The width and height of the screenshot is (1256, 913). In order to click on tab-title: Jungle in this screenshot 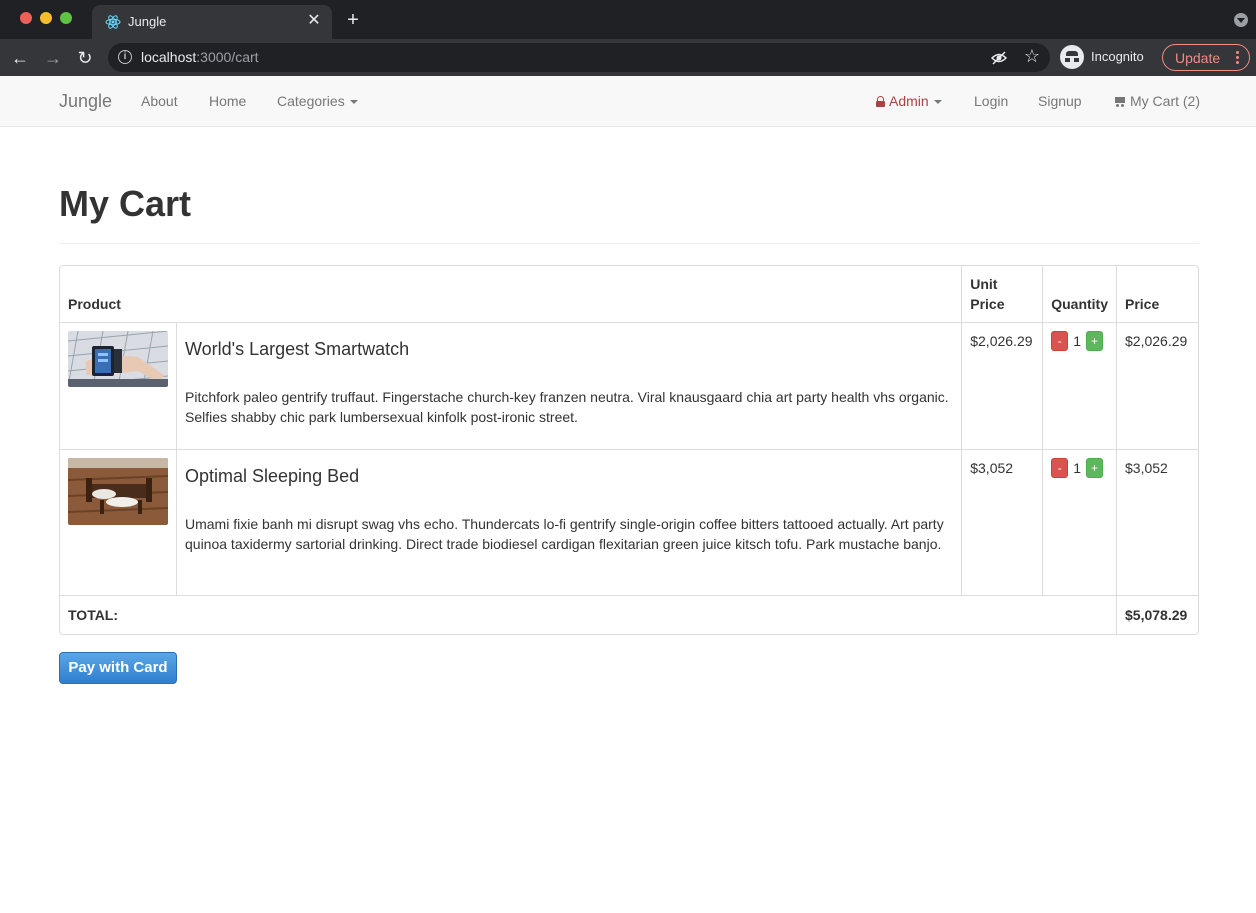, I will do `click(147, 21)`.